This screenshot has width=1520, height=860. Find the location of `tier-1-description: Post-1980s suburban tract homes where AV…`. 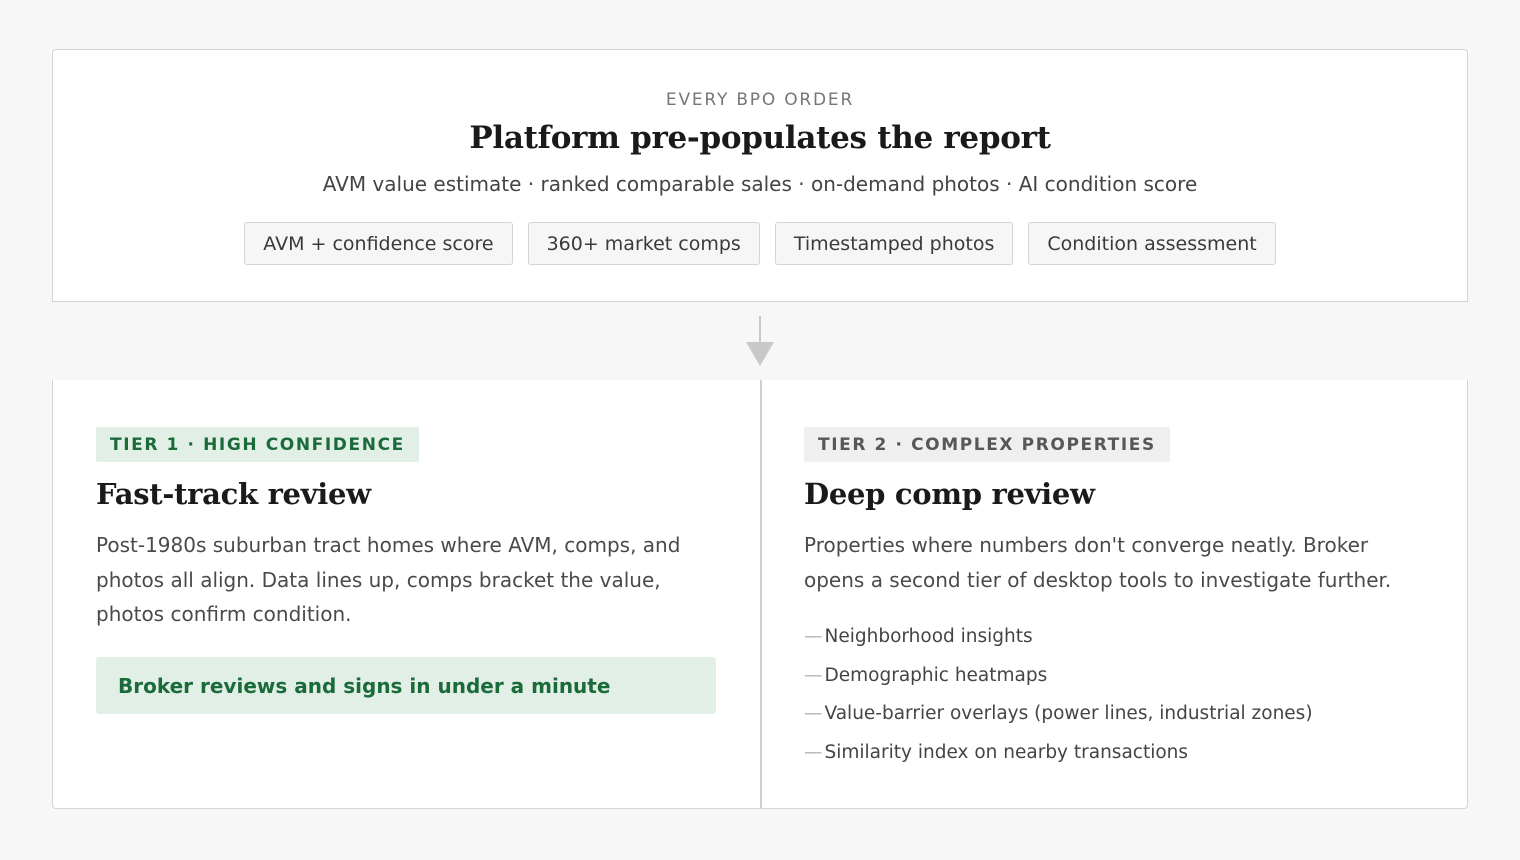

tier-1-description: Post-1980s suburban tract homes where AV… is located at coordinates (388, 579).